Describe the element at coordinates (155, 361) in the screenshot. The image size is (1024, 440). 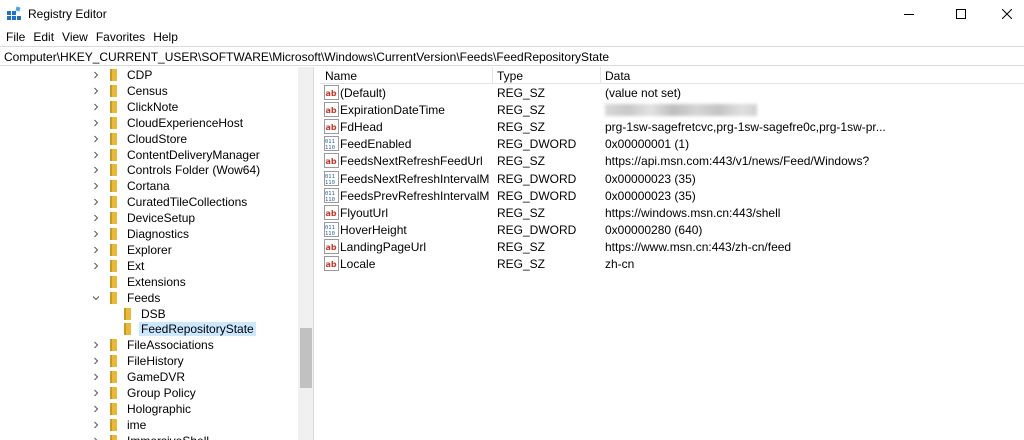
I see `tree-item-label: FileHistory` at that location.